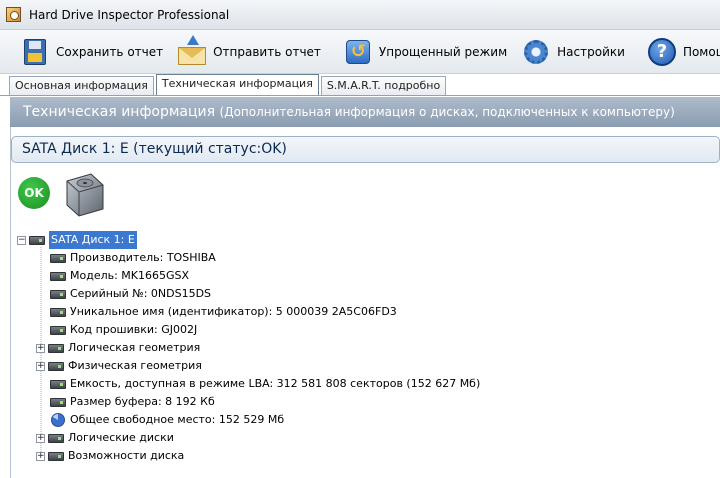 The image size is (720, 478). Describe the element at coordinates (365, 149) in the screenshot. I see `disk-title: SATA Диск 1: E (текущий статус:OK)` at that location.